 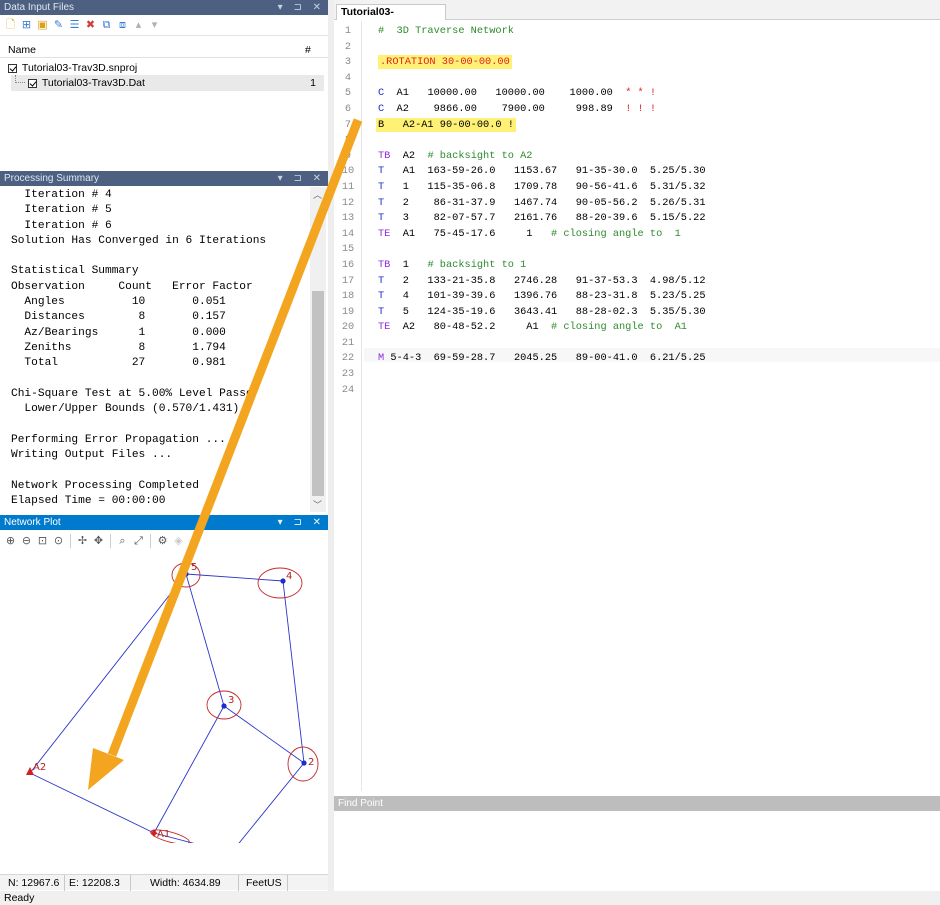 I want to click on file-row-selected: Tutorial03-Trav3D.Dat 1, so click(x=167, y=83).